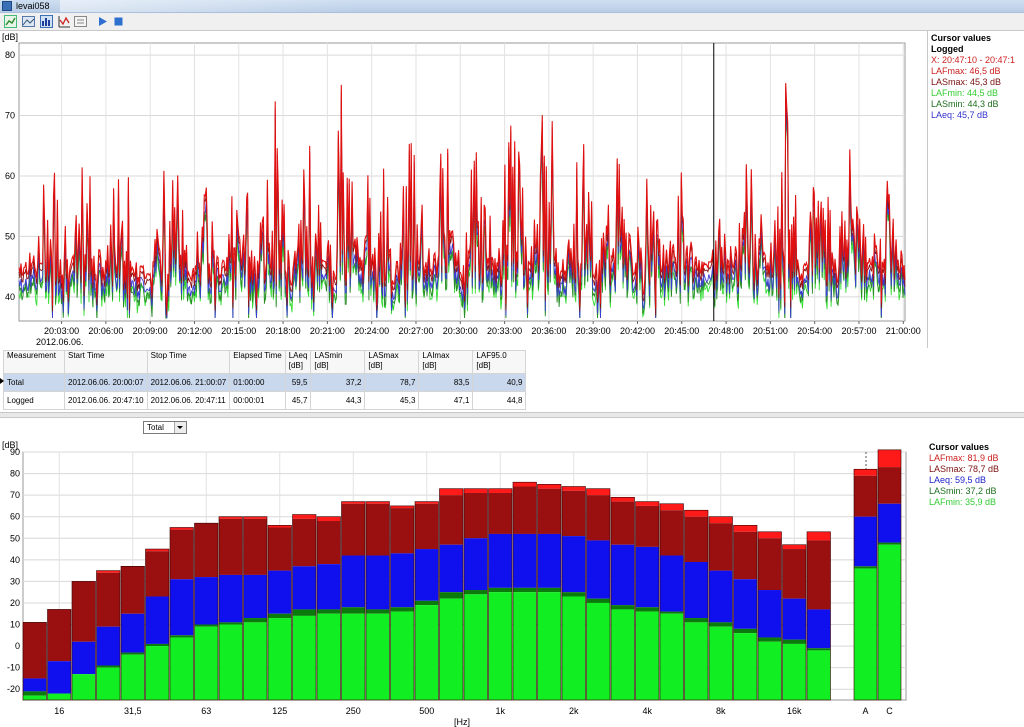 This screenshot has width=1024, height=727. What do you see at coordinates (150, 331) in the screenshot?
I see `x-tick-label: 20:09:00` at bounding box center [150, 331].